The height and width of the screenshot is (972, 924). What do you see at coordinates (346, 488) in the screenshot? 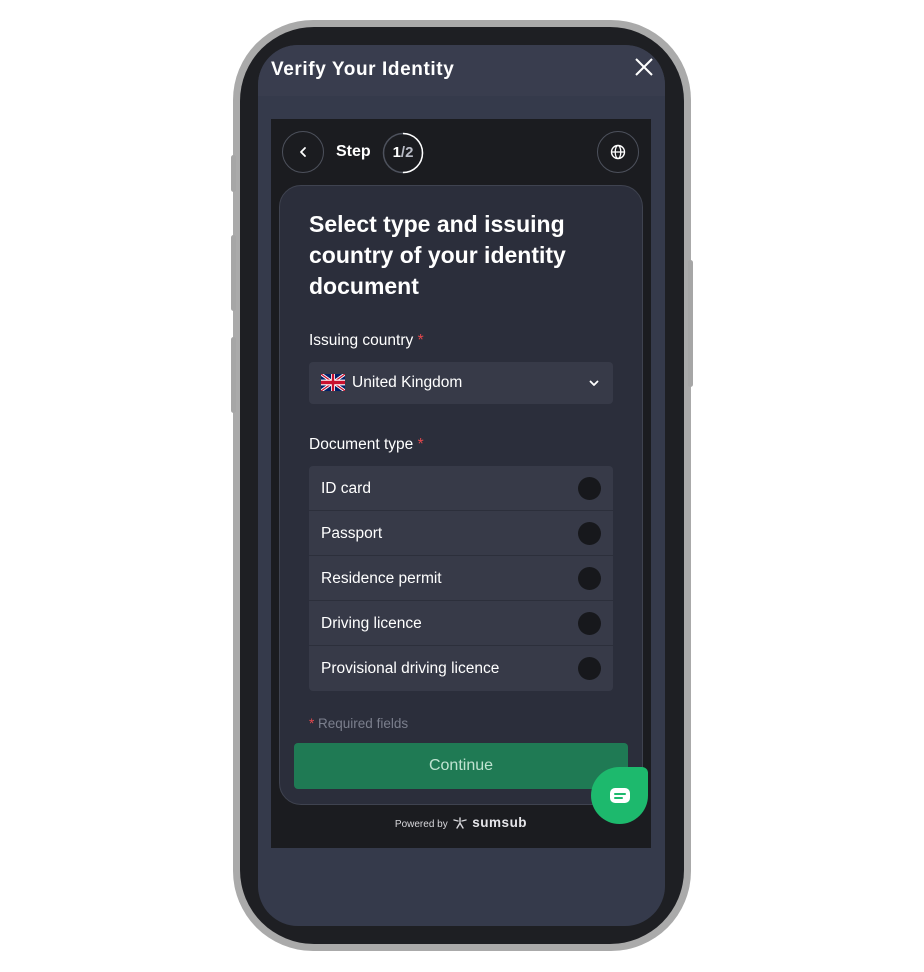
I see `doc-option-label: ID card` at bounding box center [346, 488].